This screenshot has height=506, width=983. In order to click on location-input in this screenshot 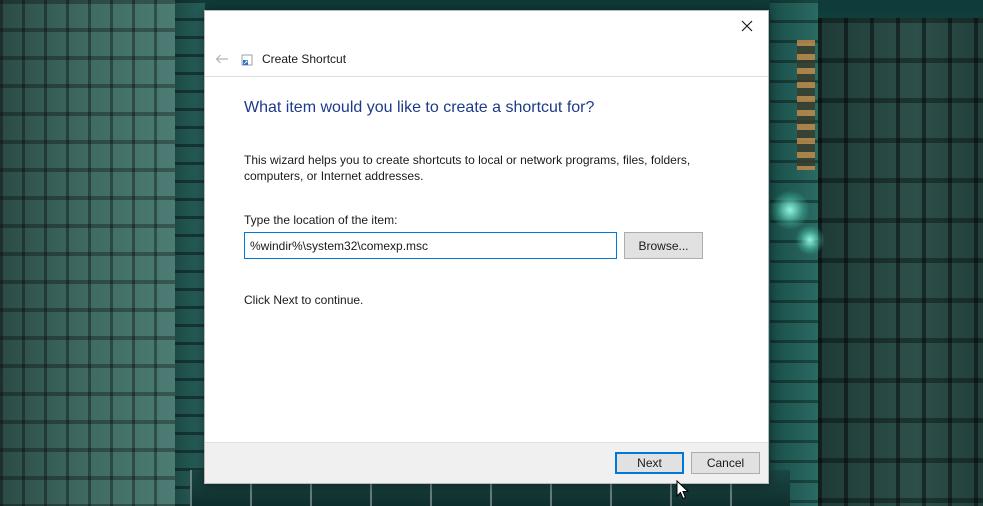, I will do `click(430, 245)`.